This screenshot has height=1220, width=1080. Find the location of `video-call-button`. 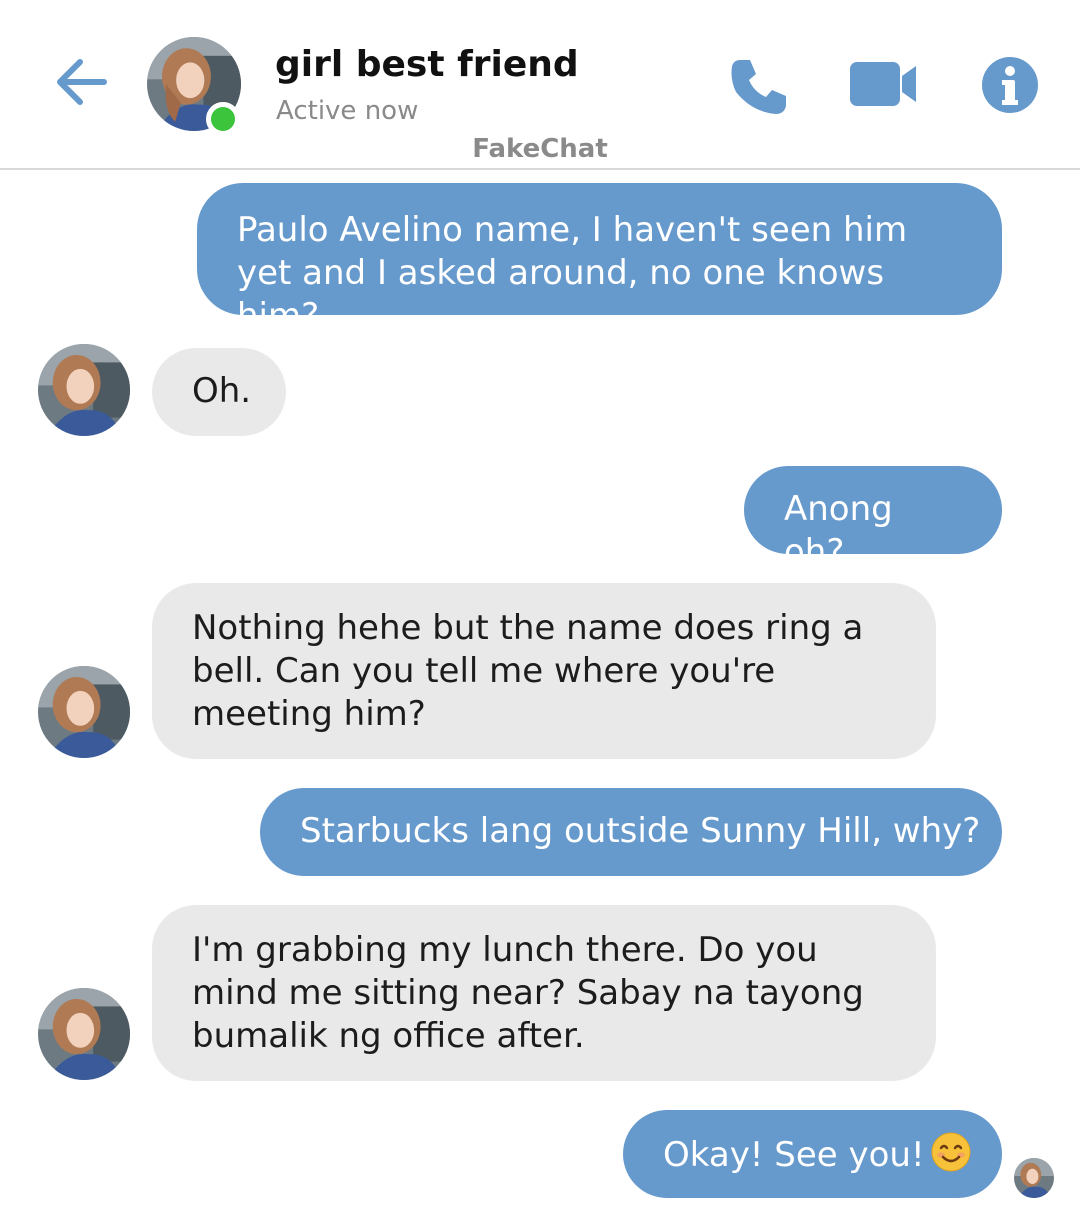

video-call-button is located at coordinates (883, 84).